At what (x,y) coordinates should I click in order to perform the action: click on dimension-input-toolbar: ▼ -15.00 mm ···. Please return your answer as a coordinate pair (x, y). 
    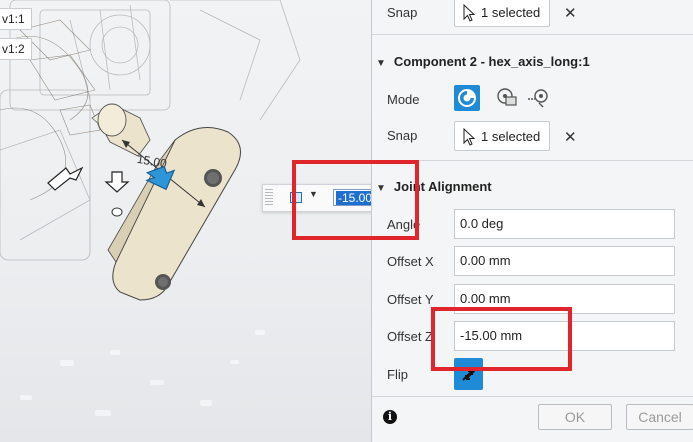
    Looking at the image, I should click on (316, 198).